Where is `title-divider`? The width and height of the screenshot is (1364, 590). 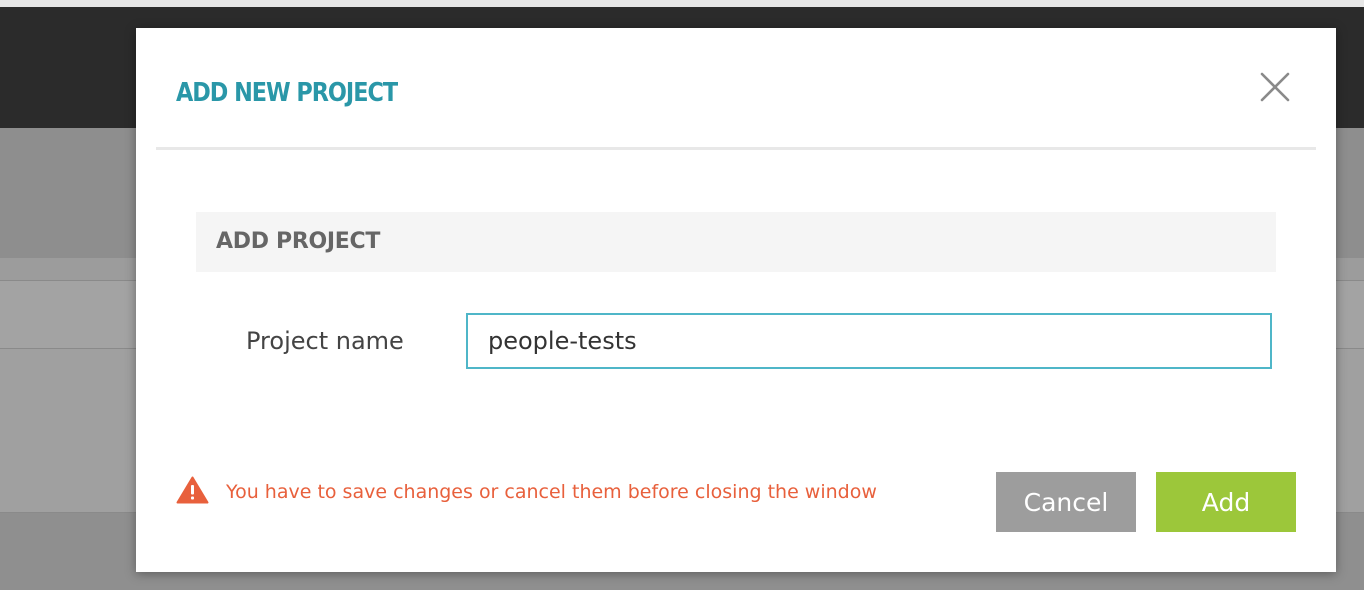 title-divider is located at coordinates (736, 148).